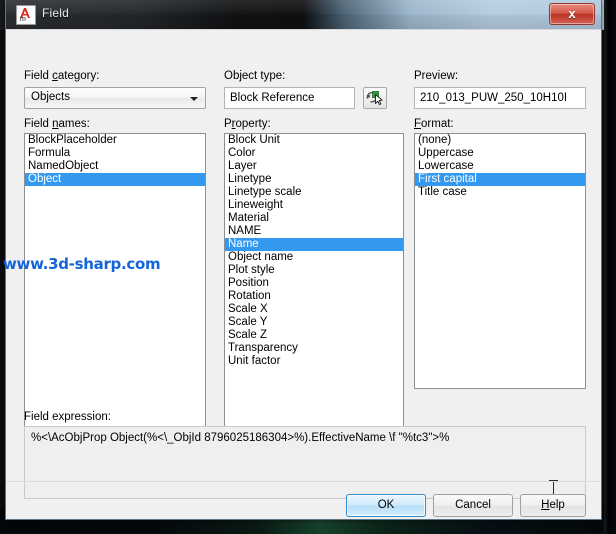 The image size is (616, 534). What do you see at coordinates (314, 166) in the screenshot?
I see `list-item: Layer` at bounding box center [314, 166].